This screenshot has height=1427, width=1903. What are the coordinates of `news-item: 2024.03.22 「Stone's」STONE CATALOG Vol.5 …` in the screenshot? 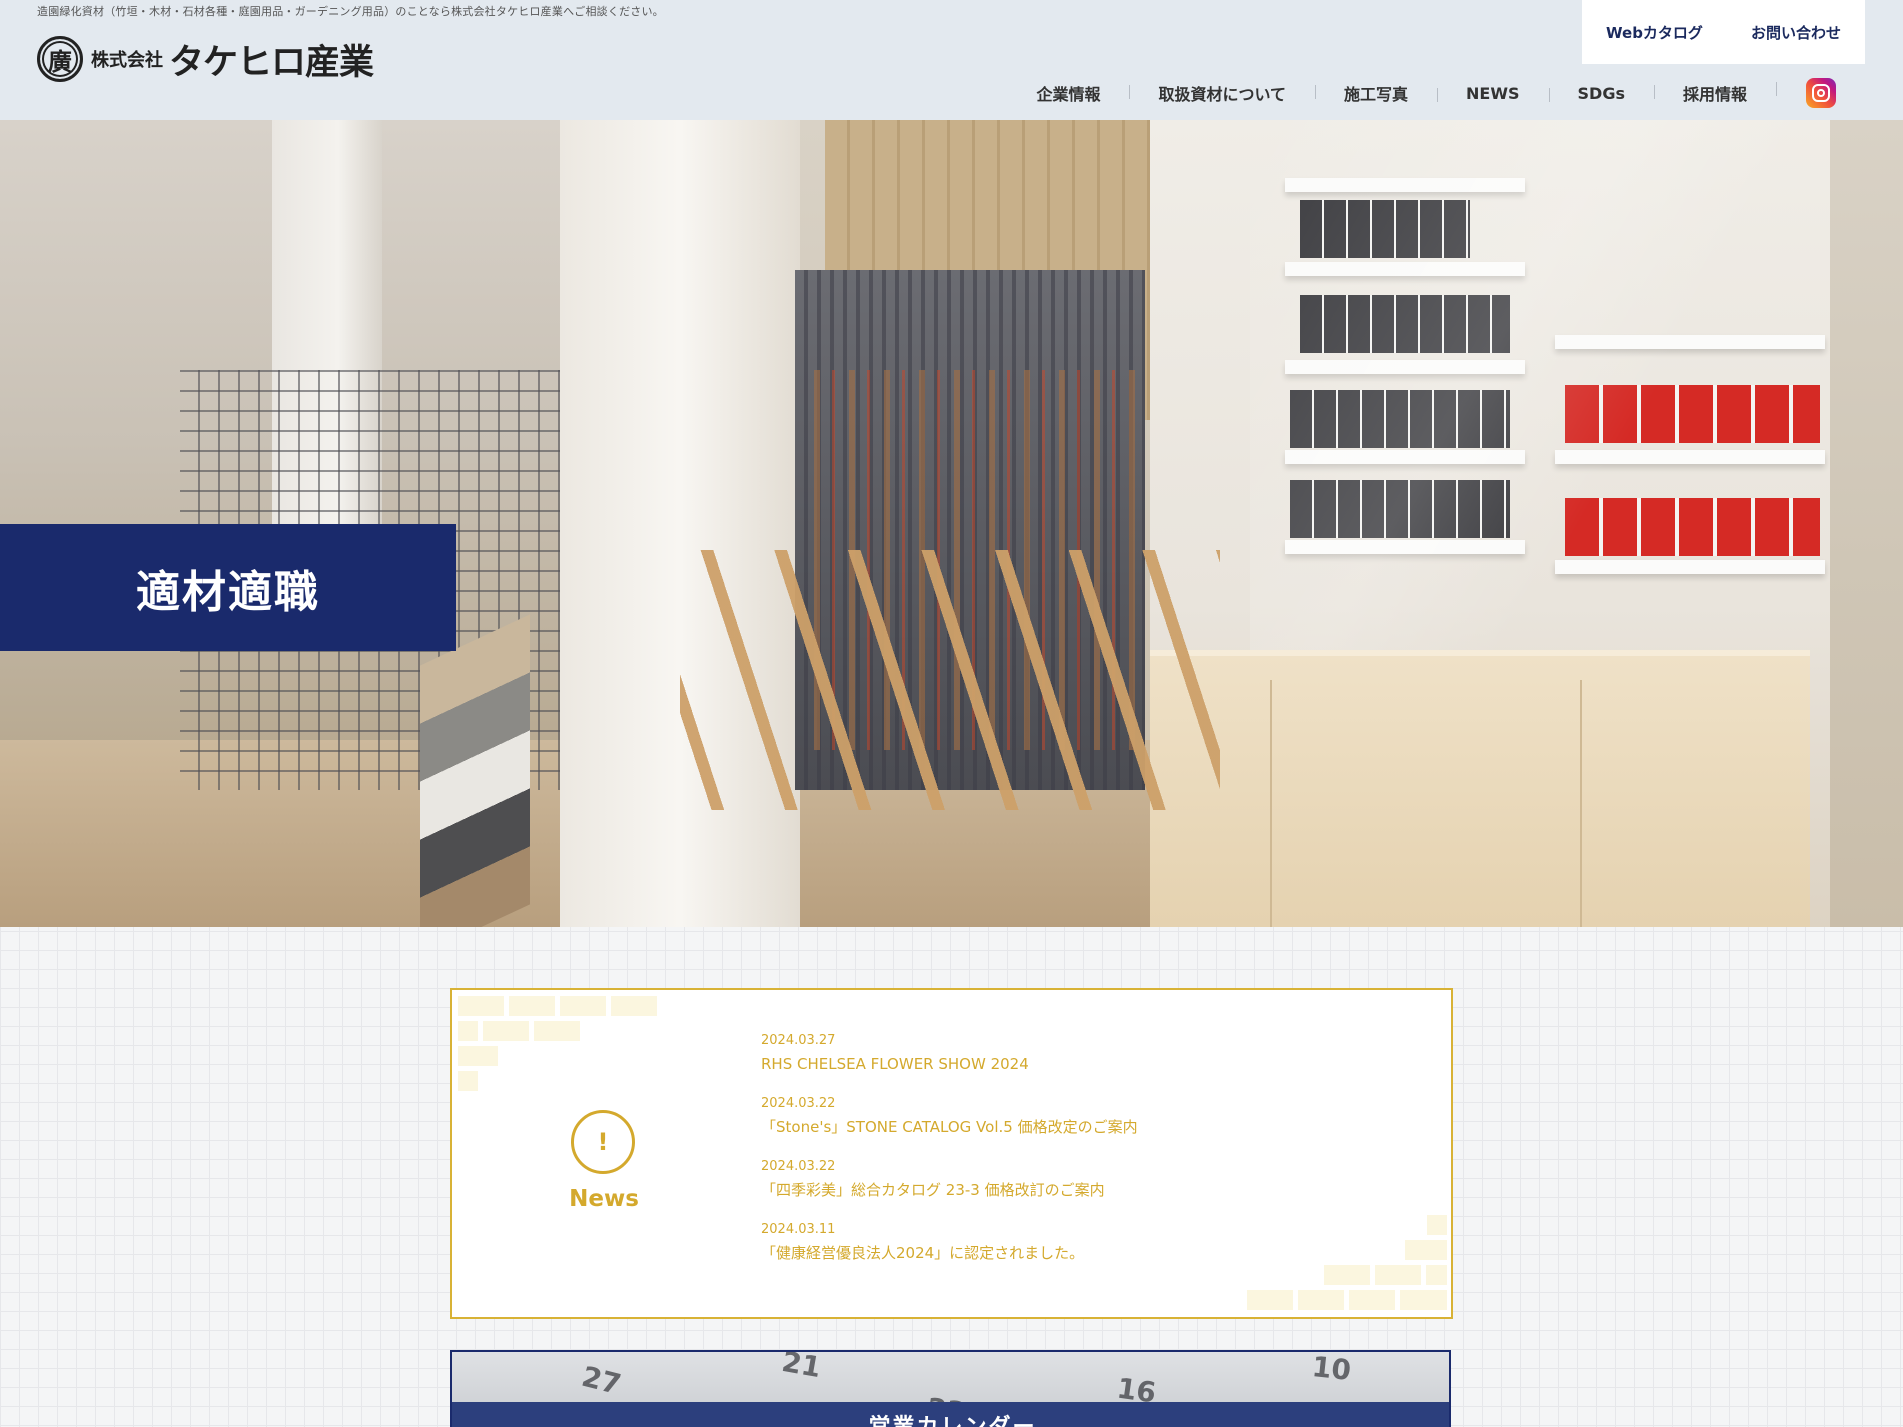 It's located at (1086, 1117).